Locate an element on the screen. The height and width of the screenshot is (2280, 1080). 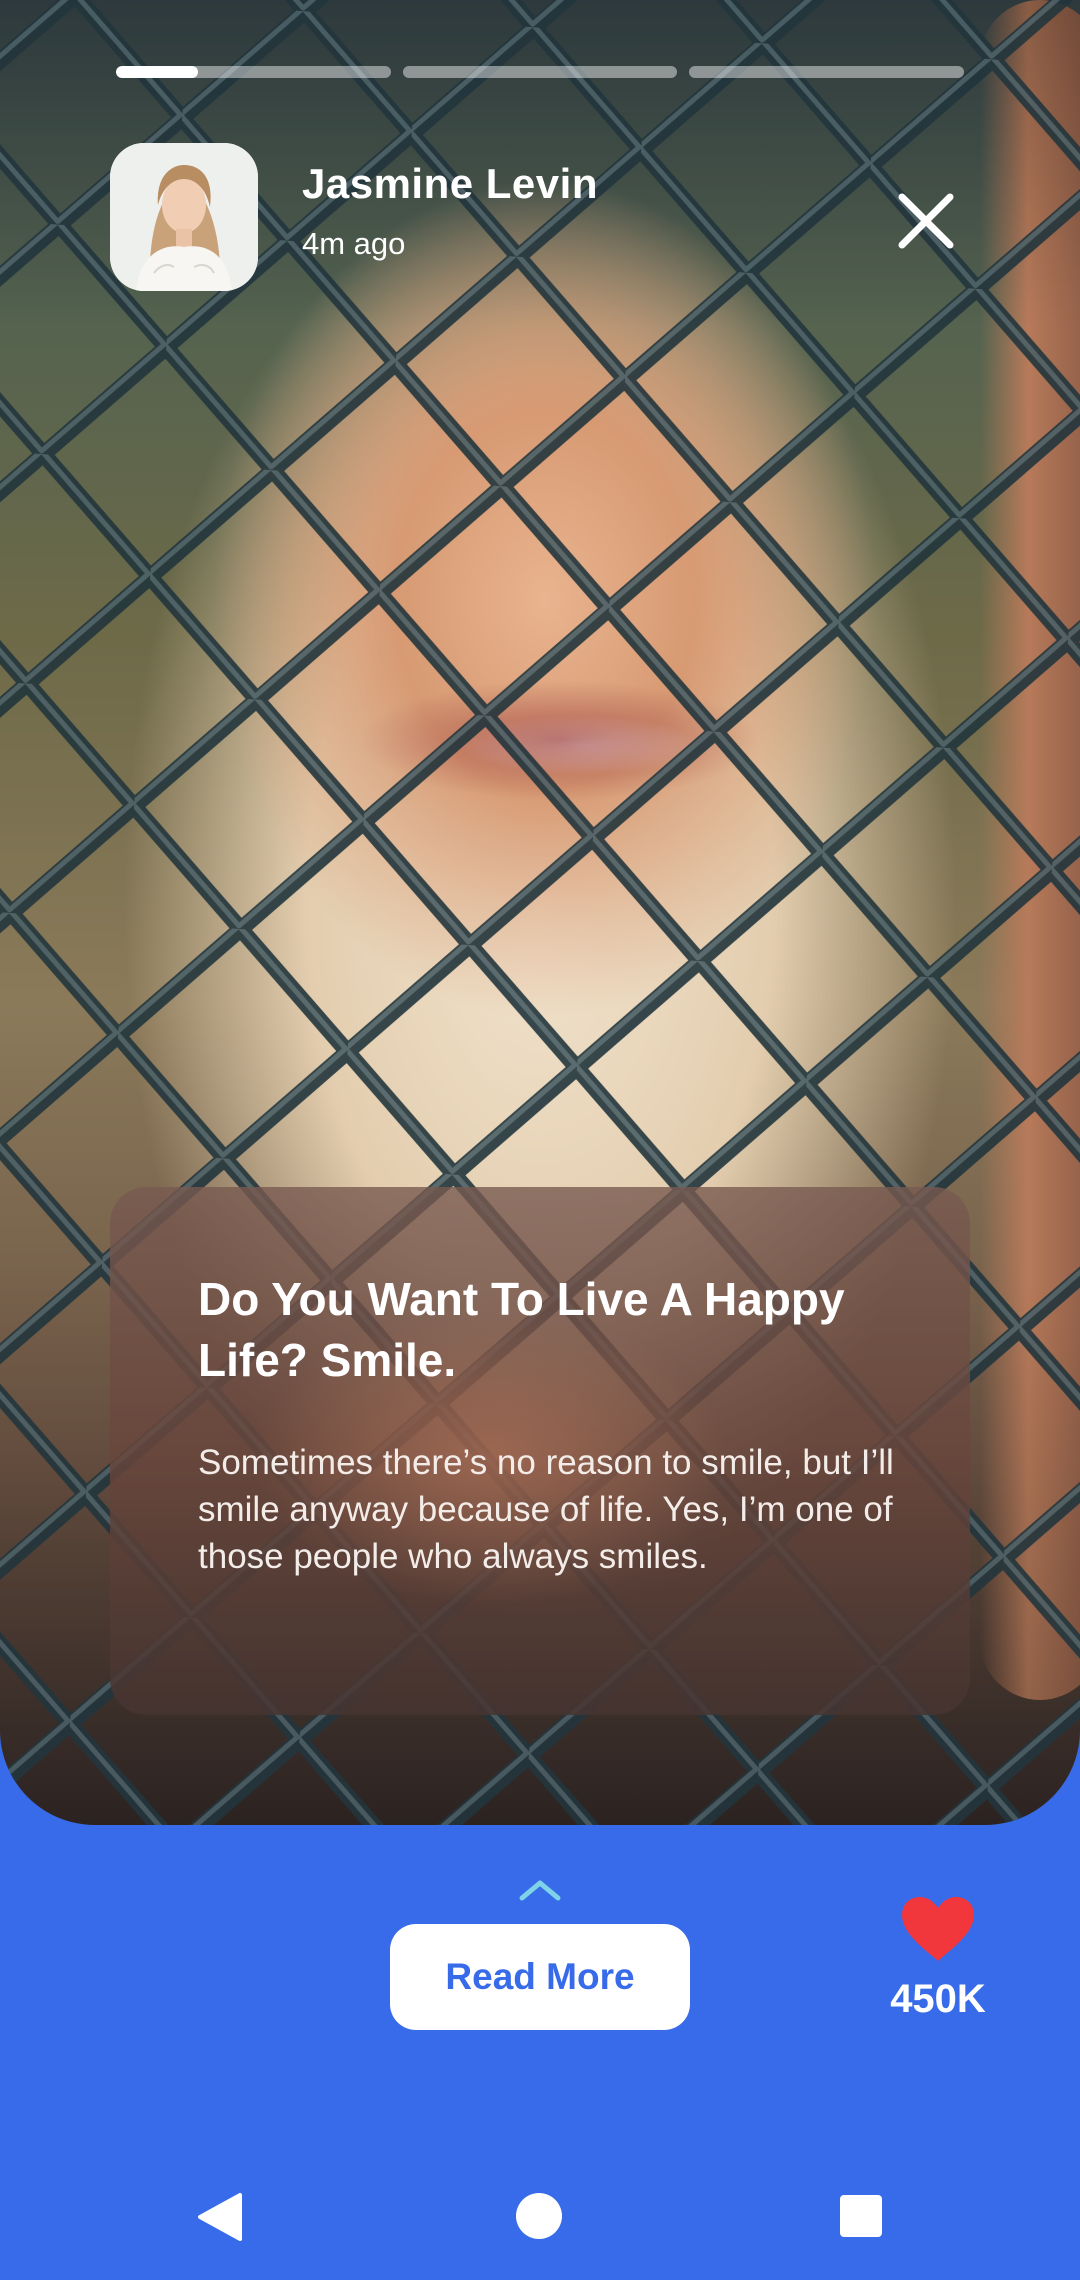
recents-icon is located at coordinates (861, 2216).